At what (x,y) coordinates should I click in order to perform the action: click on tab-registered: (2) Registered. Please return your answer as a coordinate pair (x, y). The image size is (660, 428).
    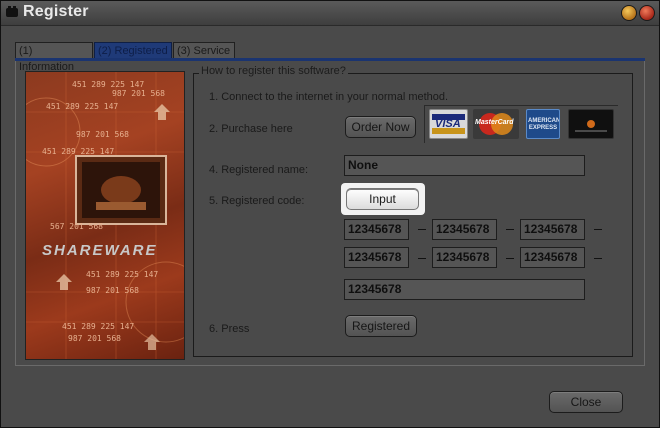
    Looking at the image, I should click on (133, 50).